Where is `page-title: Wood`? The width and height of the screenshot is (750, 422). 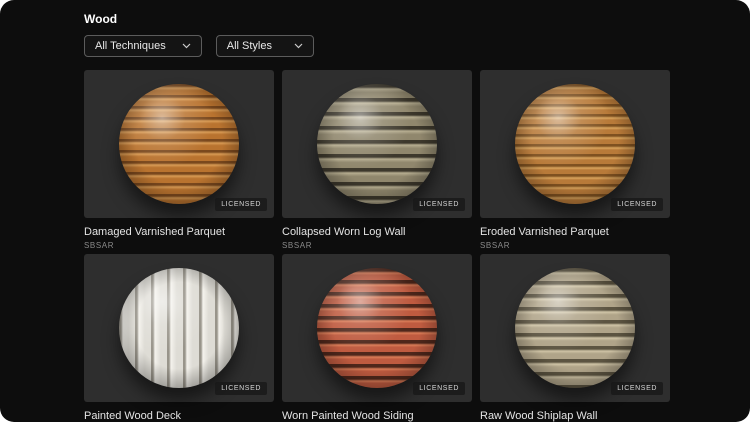
page-title: Wood is located at coordinates (101, 19).